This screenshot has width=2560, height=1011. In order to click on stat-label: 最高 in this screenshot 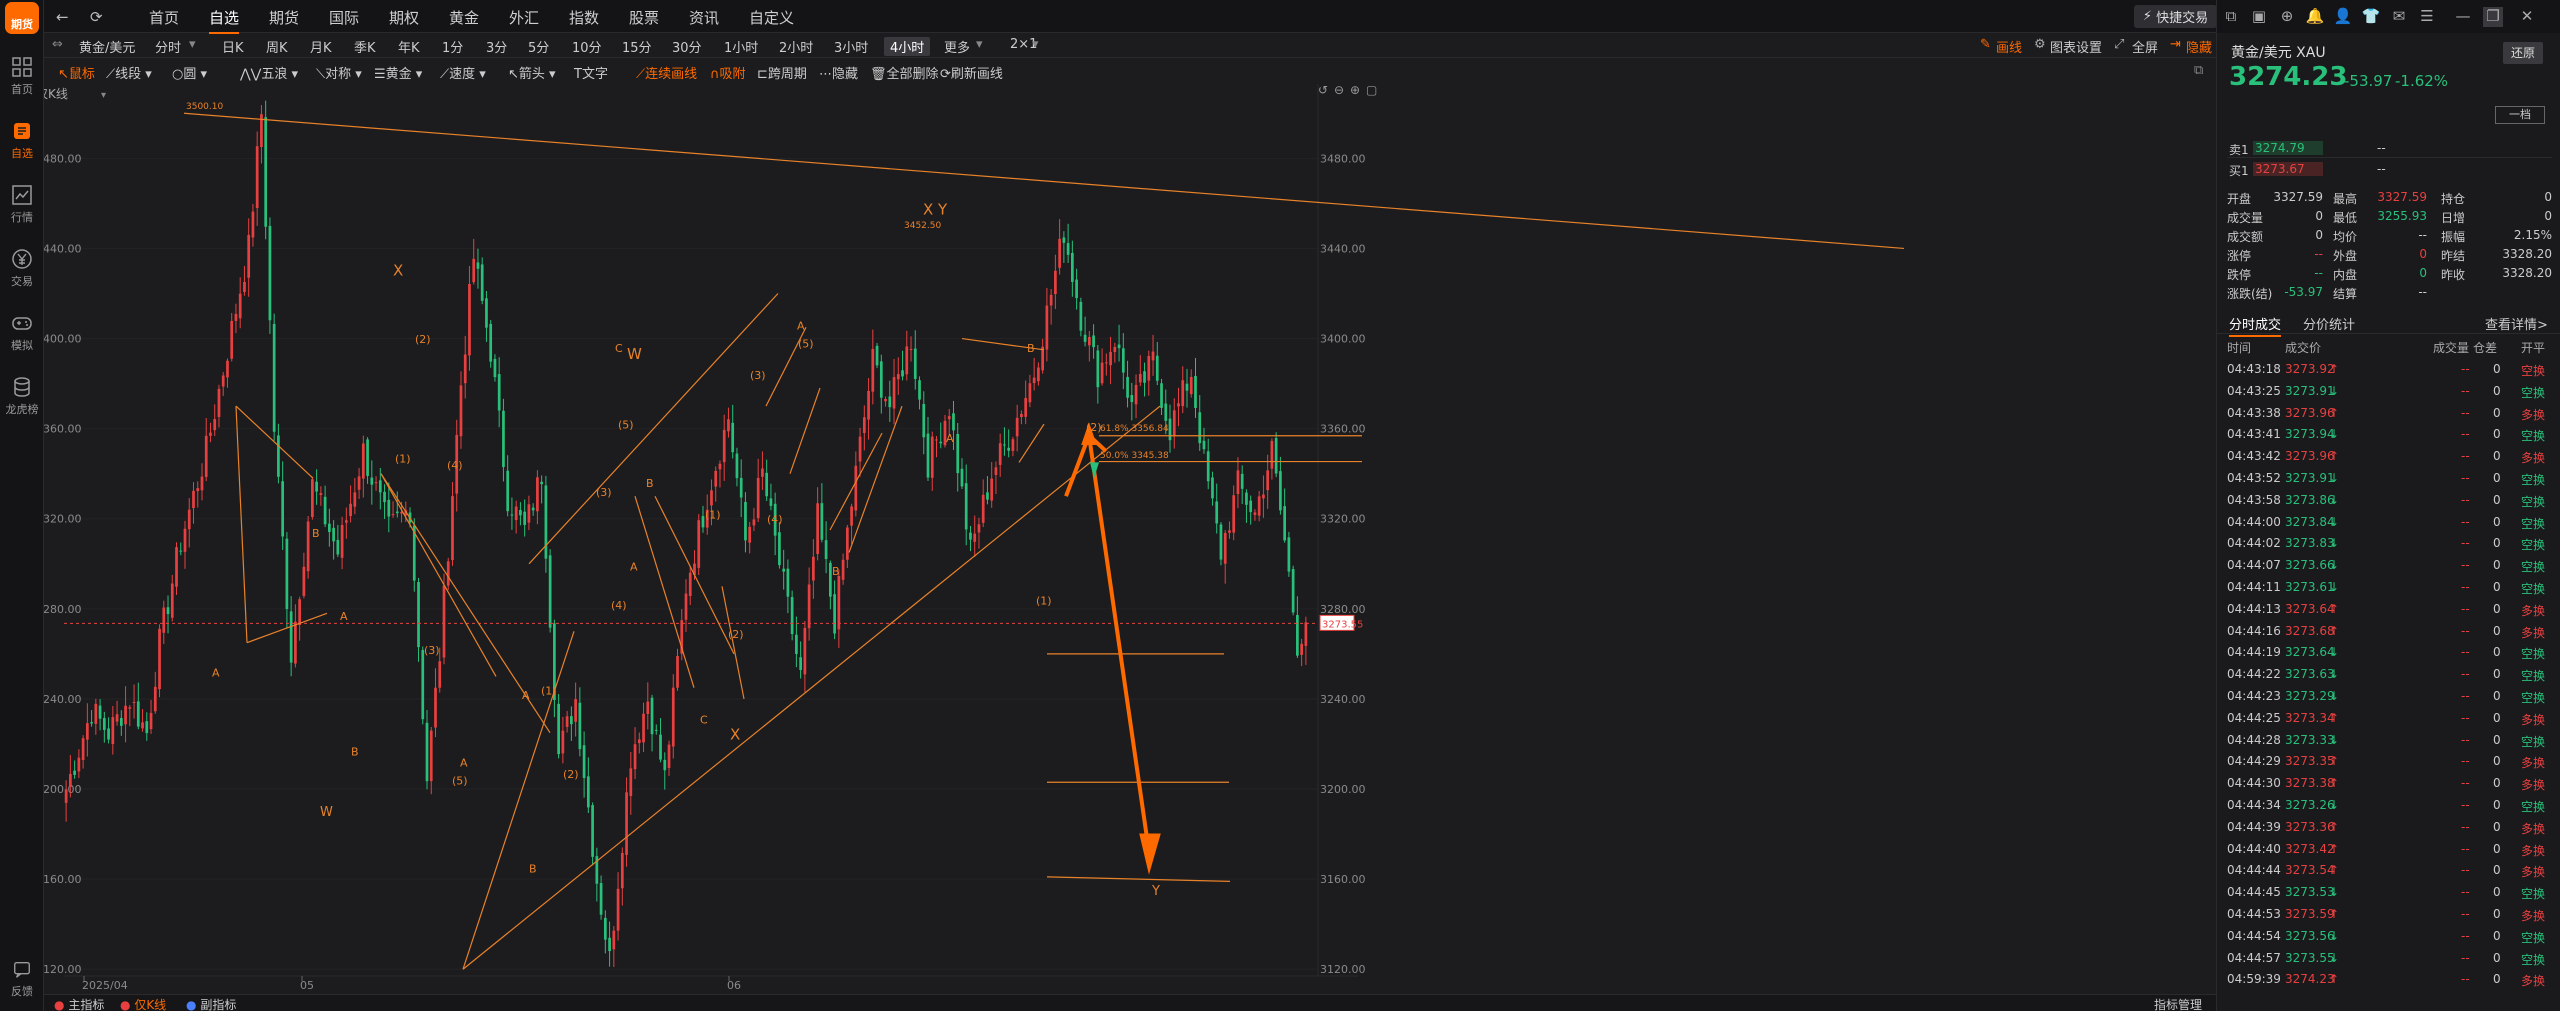, I will do `click(2345, 199)`.